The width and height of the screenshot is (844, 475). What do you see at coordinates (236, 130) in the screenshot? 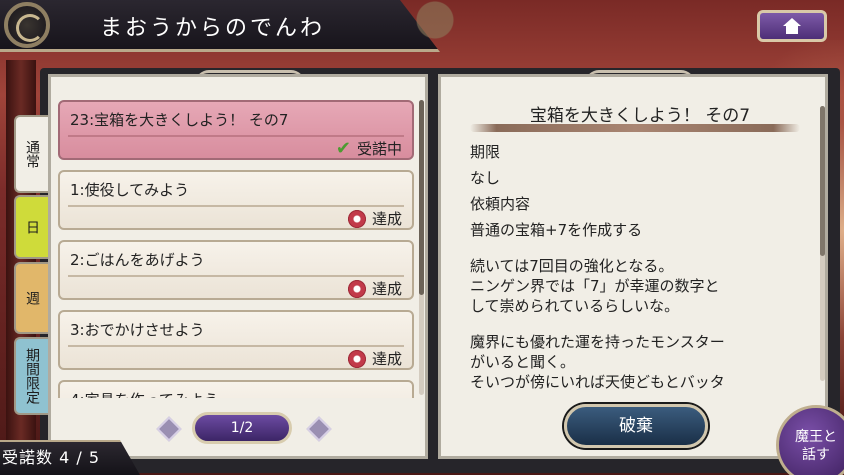
I see `quest-item-selected: 23:宝箱を大きくしよう！ その7 ✔ 受諾中` at bounding box center [236, 130].